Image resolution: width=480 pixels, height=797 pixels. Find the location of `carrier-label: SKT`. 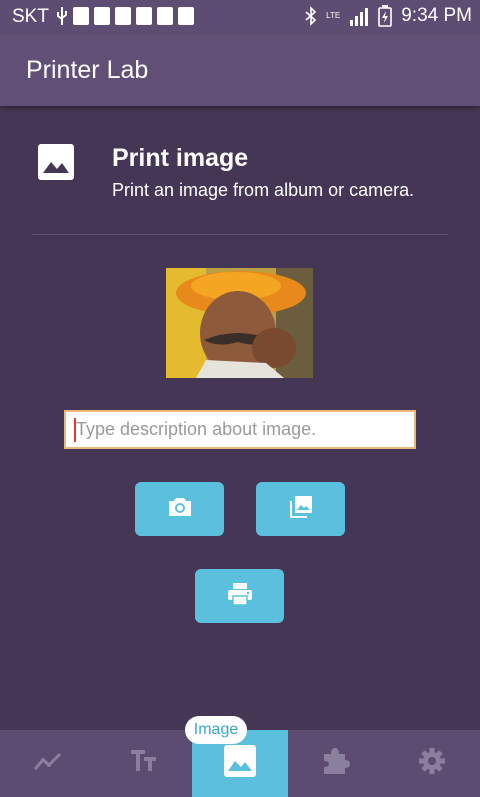

carrier-label: SKT is located at coordinates (30, 16).